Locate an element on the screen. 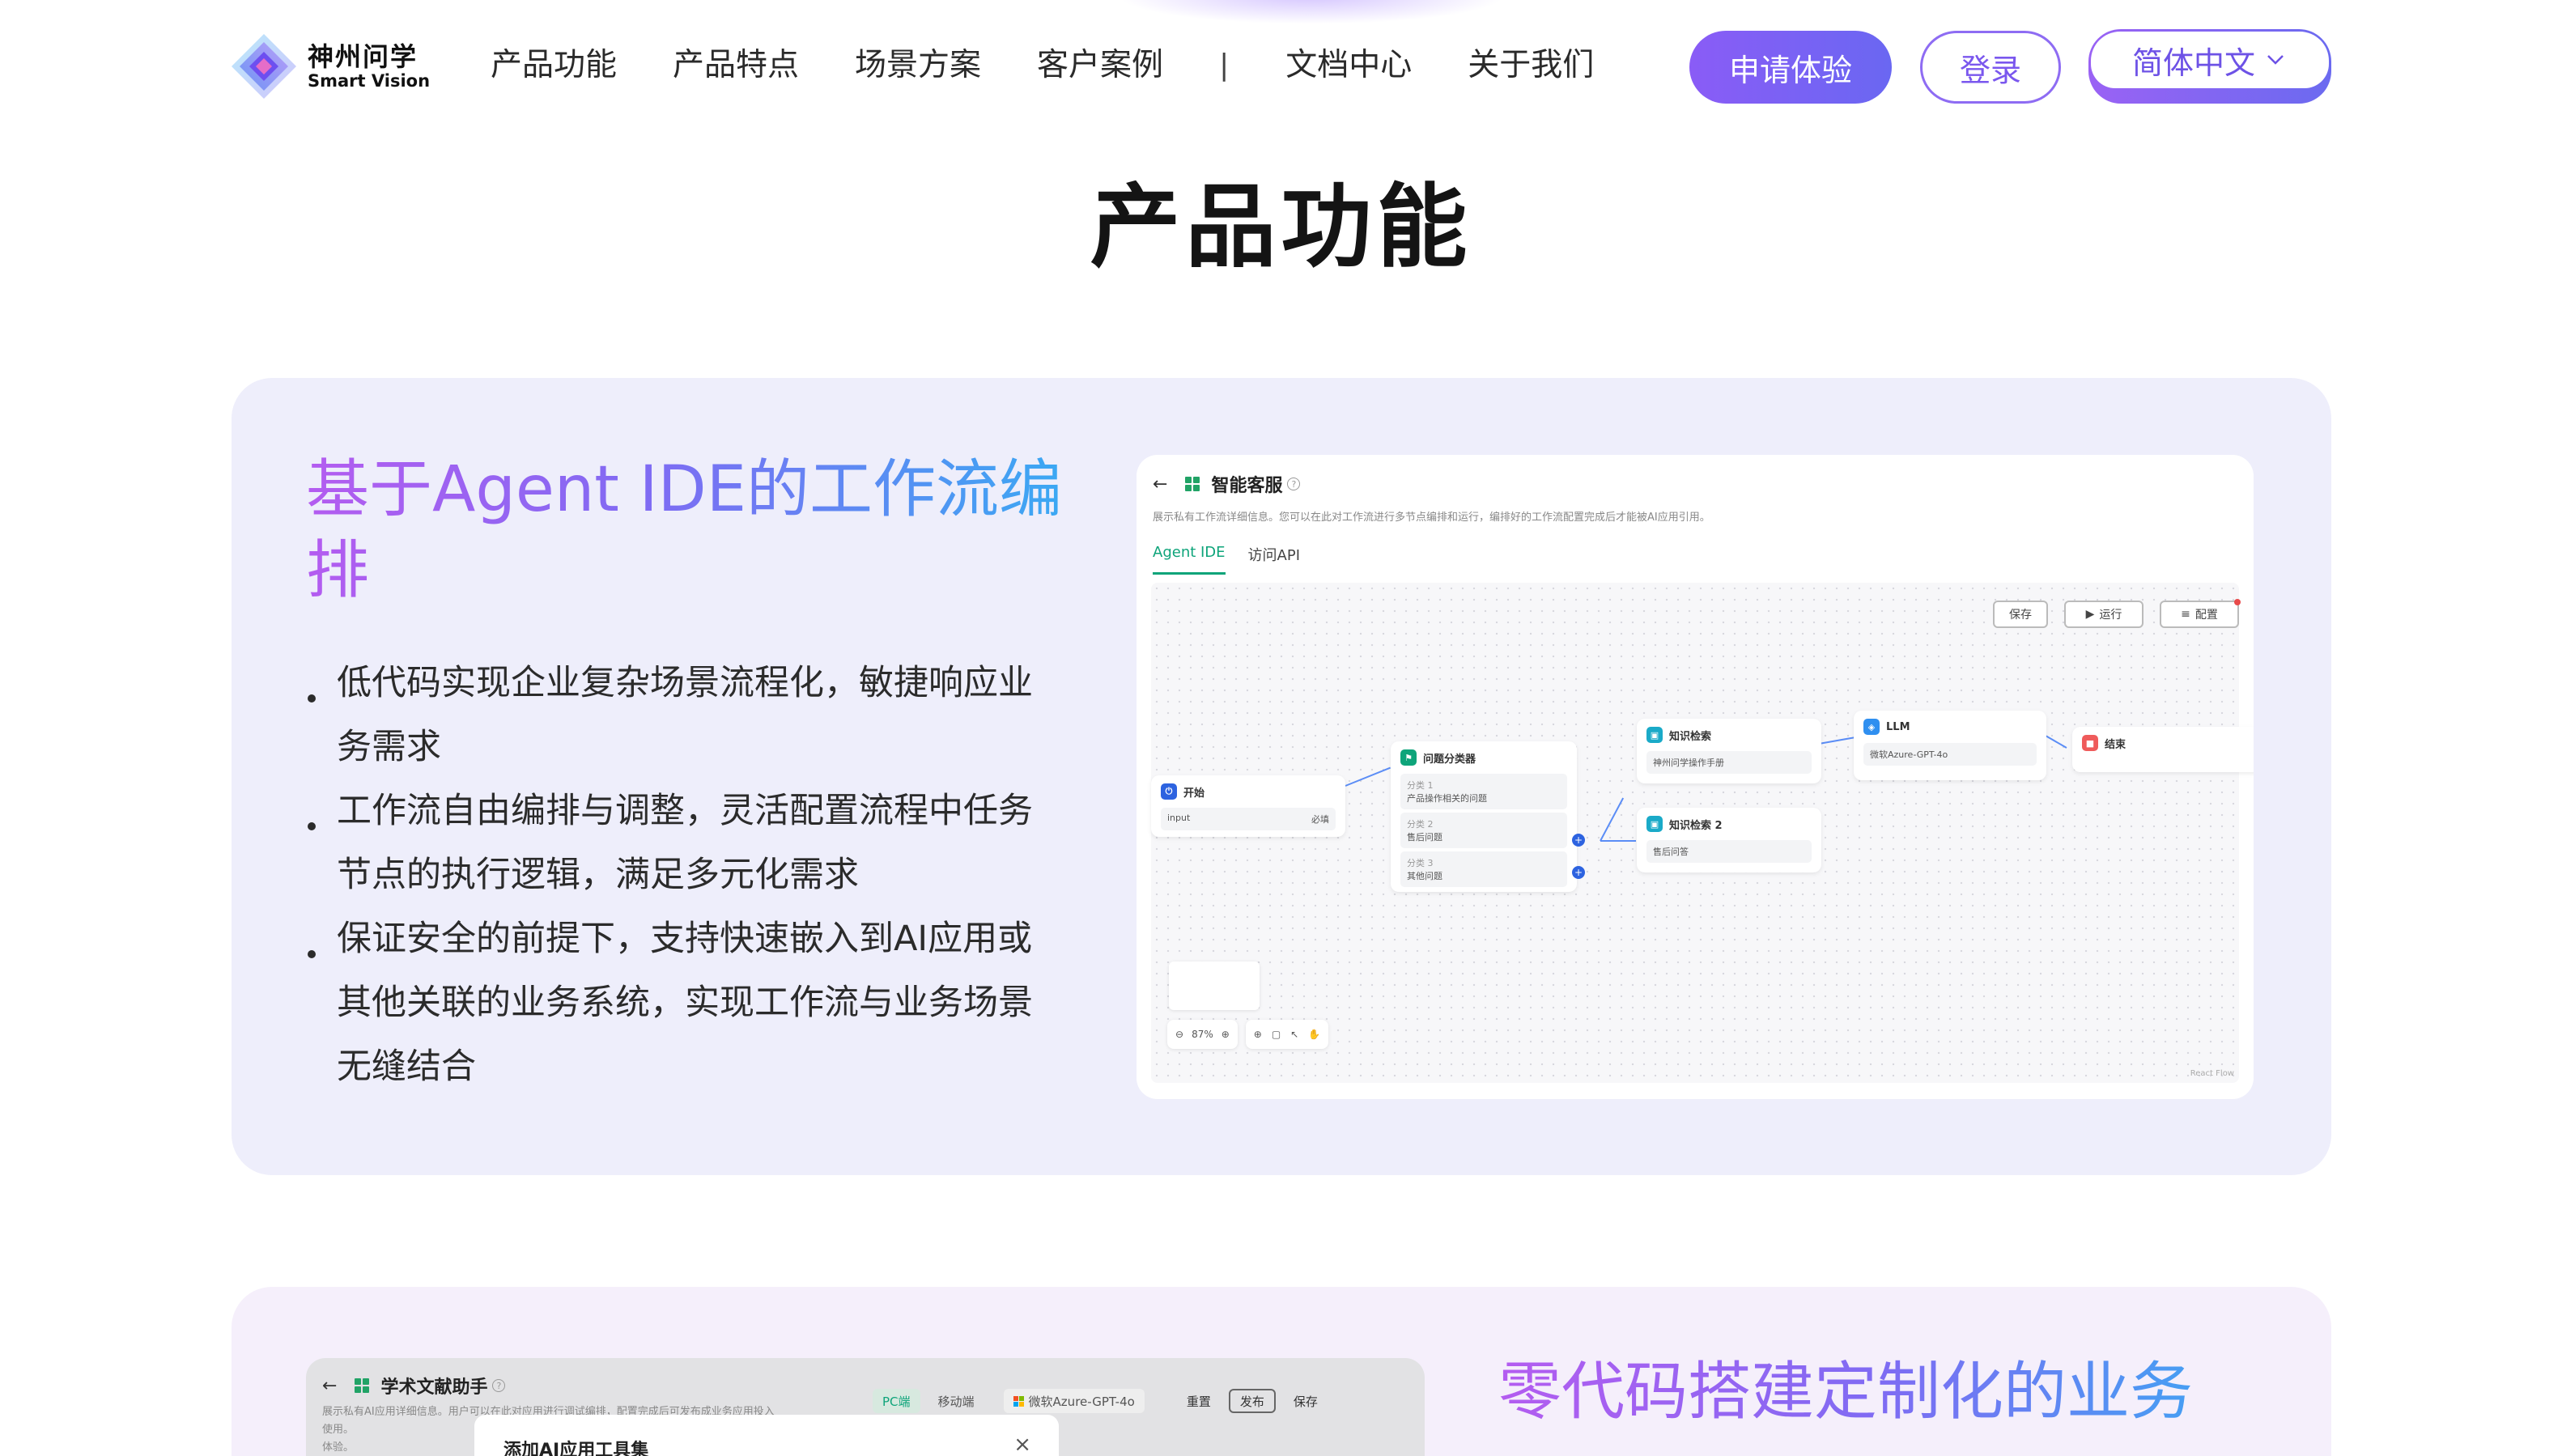 Image resolution: width=2562 pixels, height=1456 pixels. language-selector: 简体中文 is located at coordinates (2209, 66).